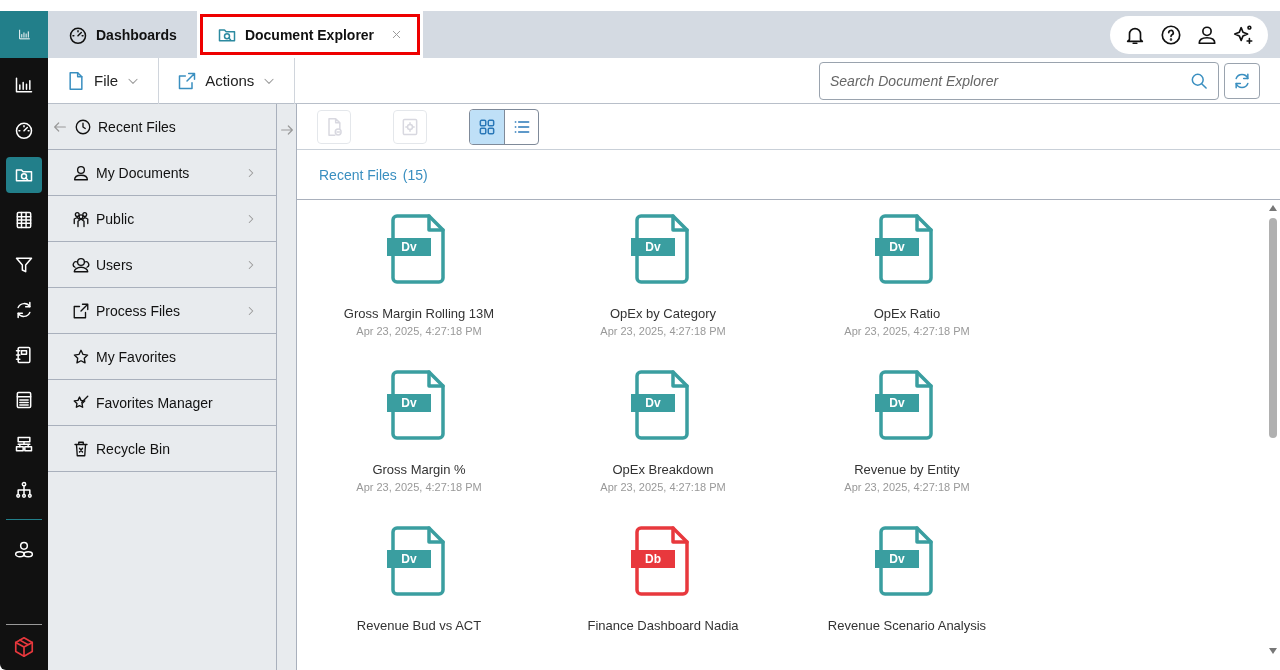  I want to click on file-name: Finance Dashboard Nadia, so click(663, 625).